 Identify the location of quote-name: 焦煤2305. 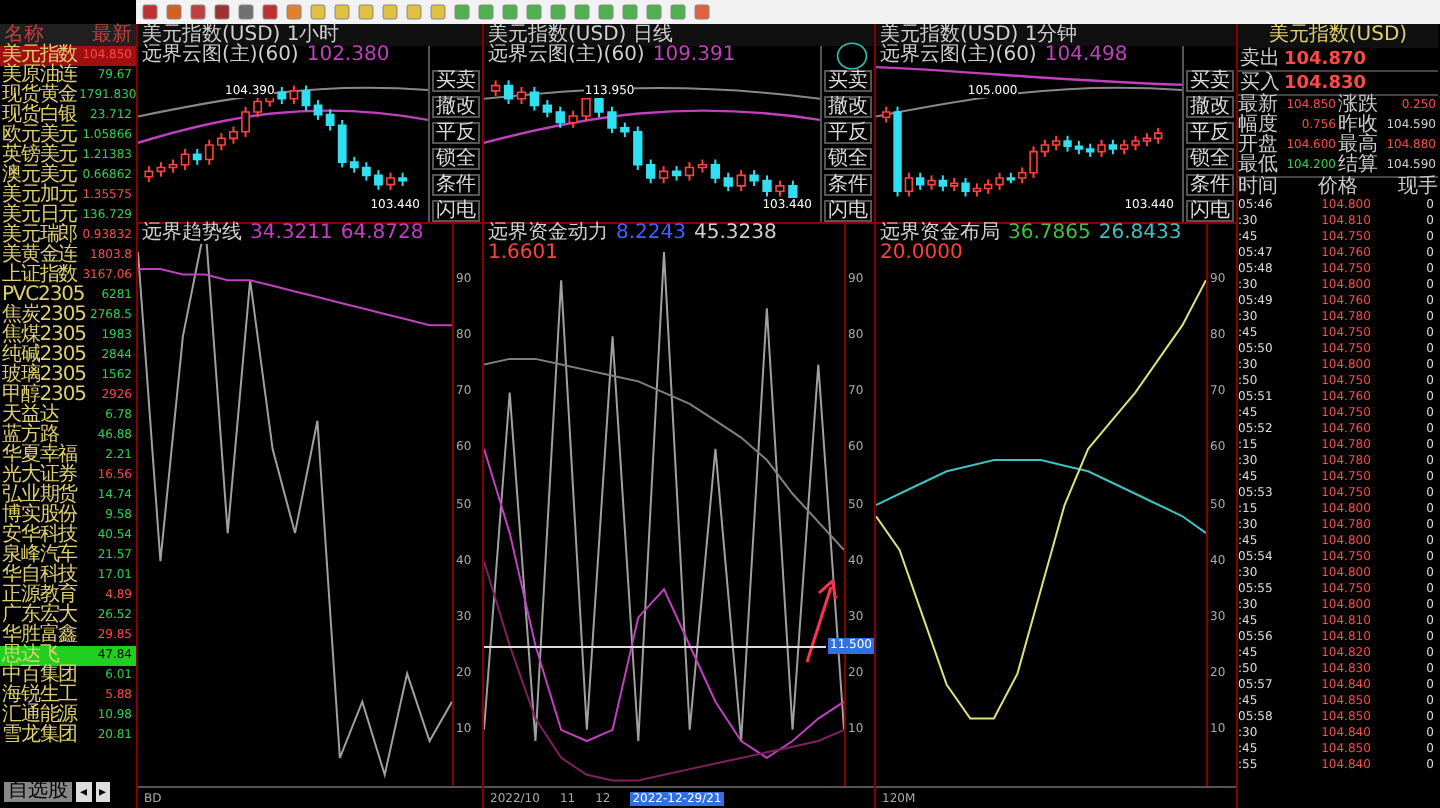
(44, 336).